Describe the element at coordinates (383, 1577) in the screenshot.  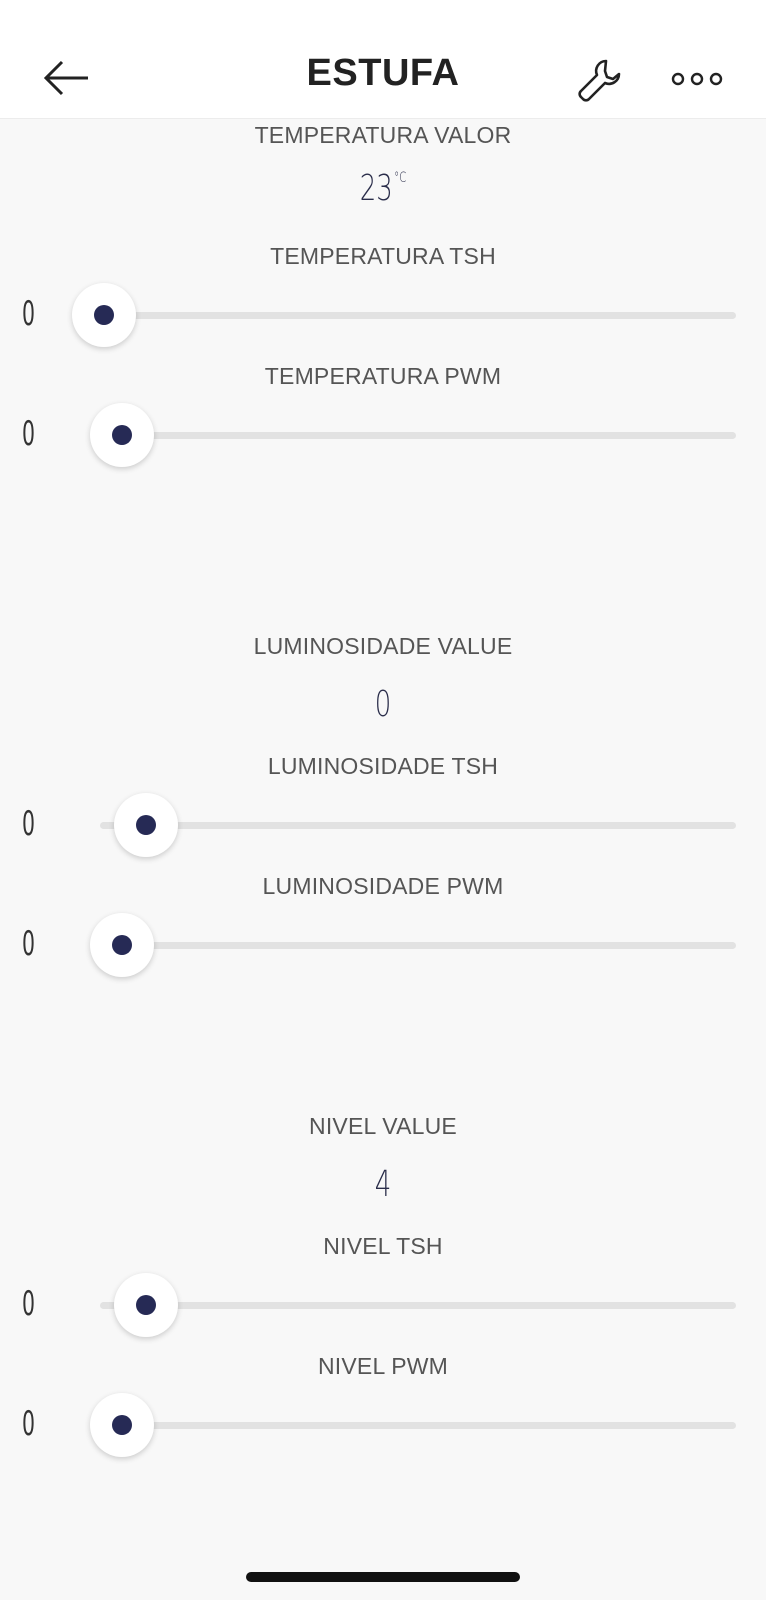
I see `home-indicator` at that location.